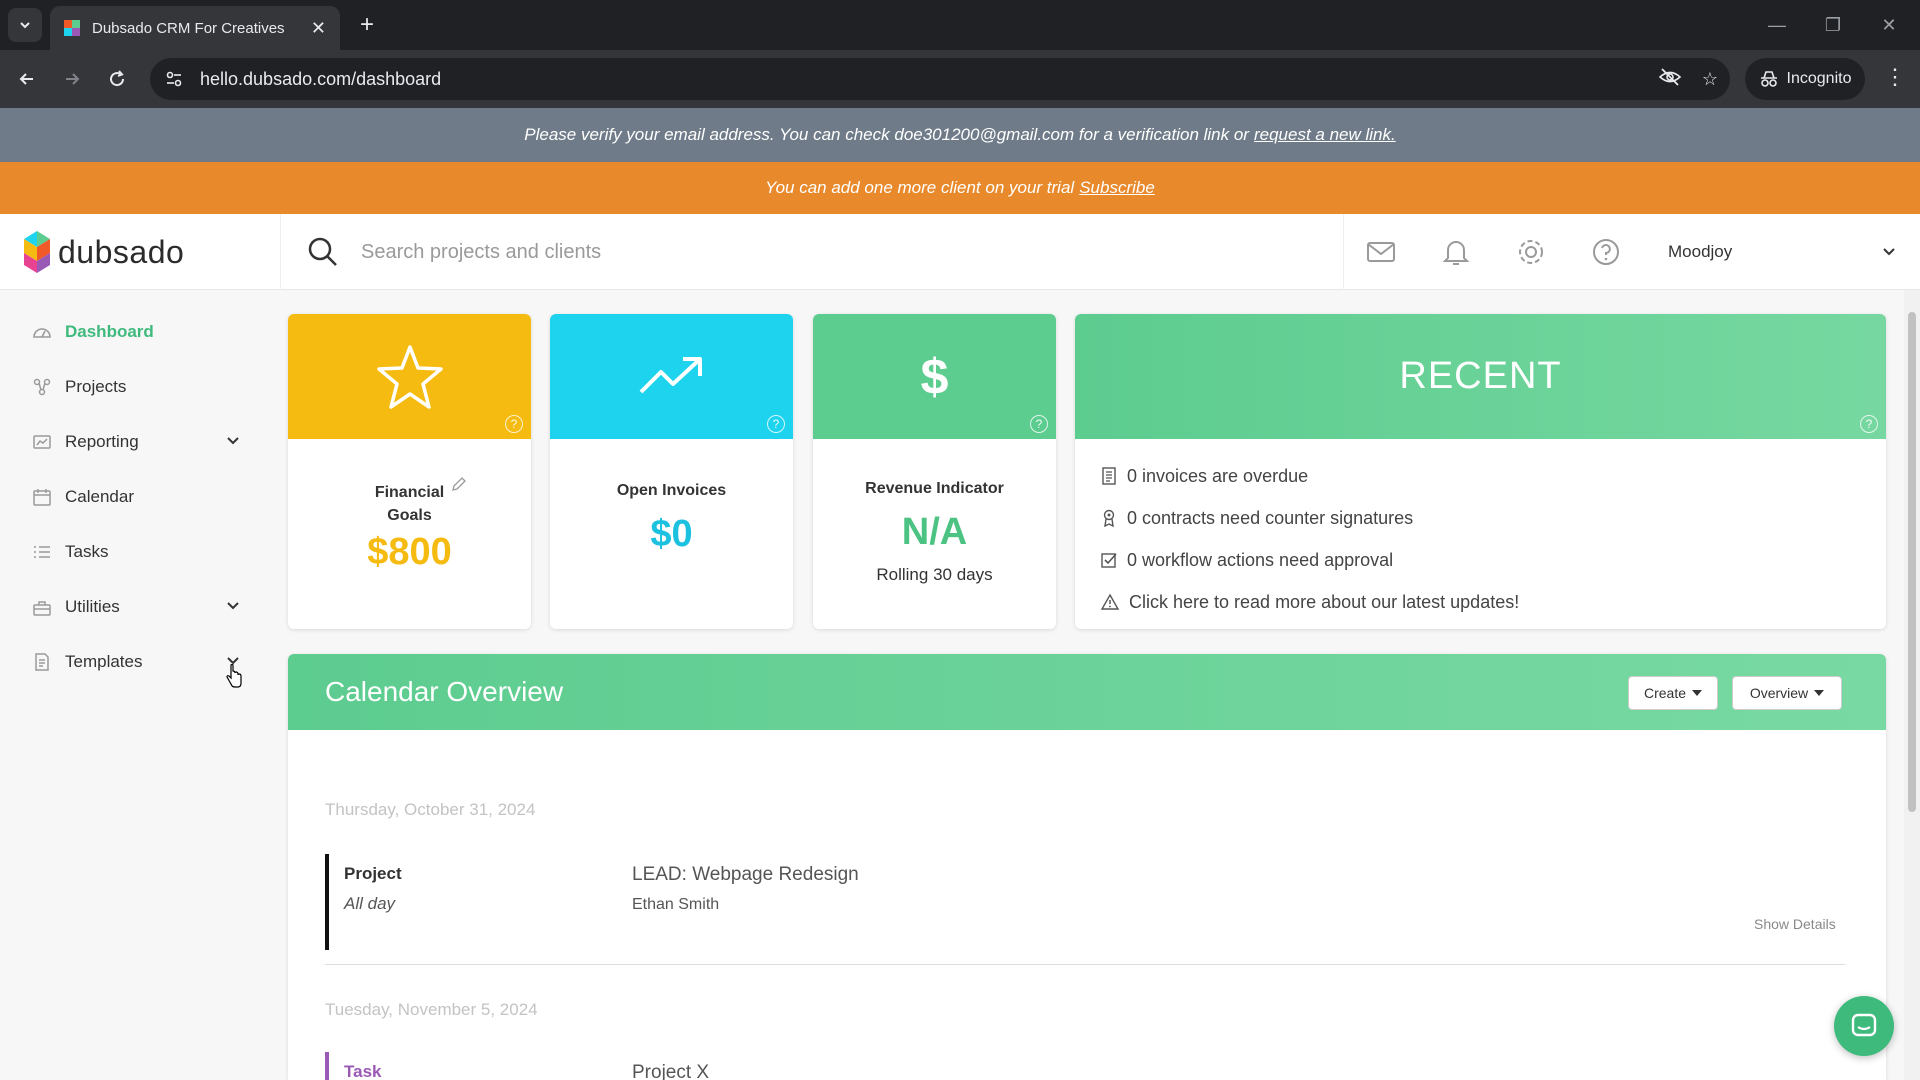 The height and width of the screenshot is (1080, 1920). I want to click on subscribe-link: Subscribe, so click(1117, 188).